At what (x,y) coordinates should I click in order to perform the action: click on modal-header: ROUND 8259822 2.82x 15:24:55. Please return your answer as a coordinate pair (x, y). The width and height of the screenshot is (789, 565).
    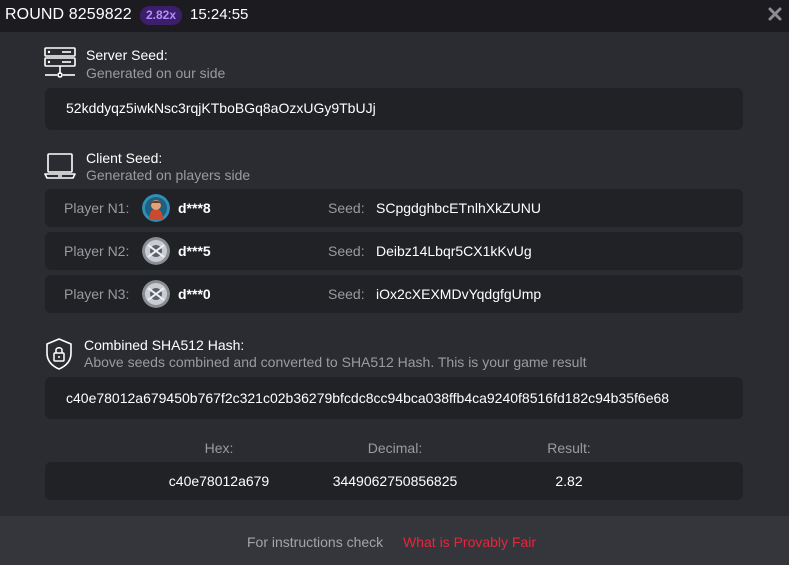
    Looking at the image, I should click on (394, 16).